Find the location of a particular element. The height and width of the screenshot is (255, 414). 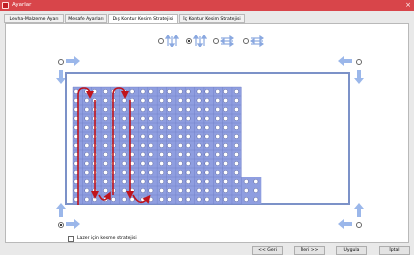

cancel-button: İptal is located at coordinates (394, 250).